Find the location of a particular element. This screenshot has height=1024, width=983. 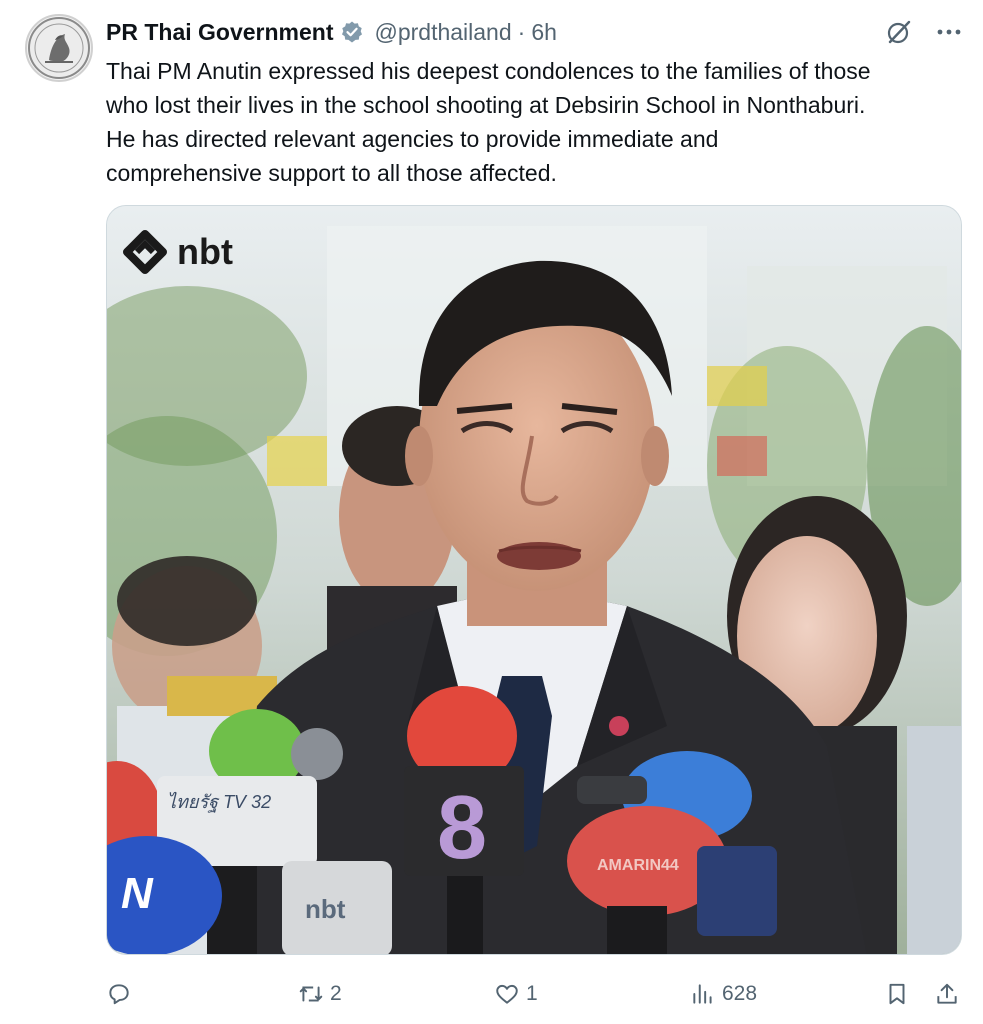

mic-label-n: N is located at coordinates (137, 893).